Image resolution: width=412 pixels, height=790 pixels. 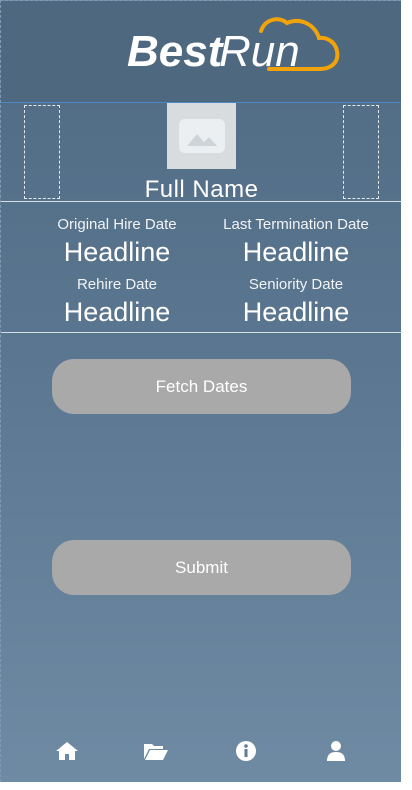 I want to click on brand-text-run: Run, so click(x=259, y=51).